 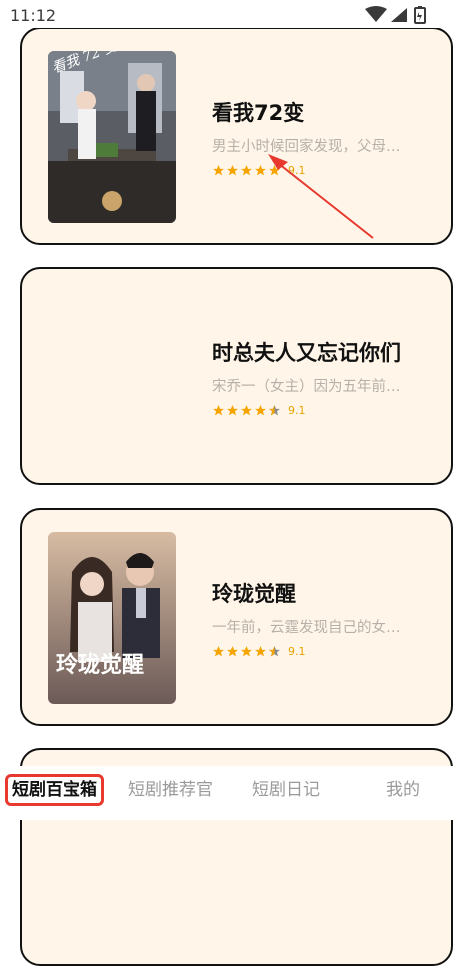 What do you see at coordinates (420, 15) in the screenshot?
I see `battery-icon` at bounding box center [420, 15].